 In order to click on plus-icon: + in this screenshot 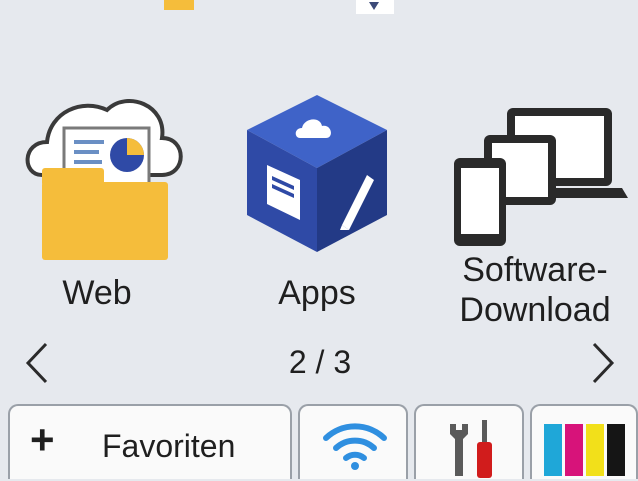, I will do `click(42, 439)`.